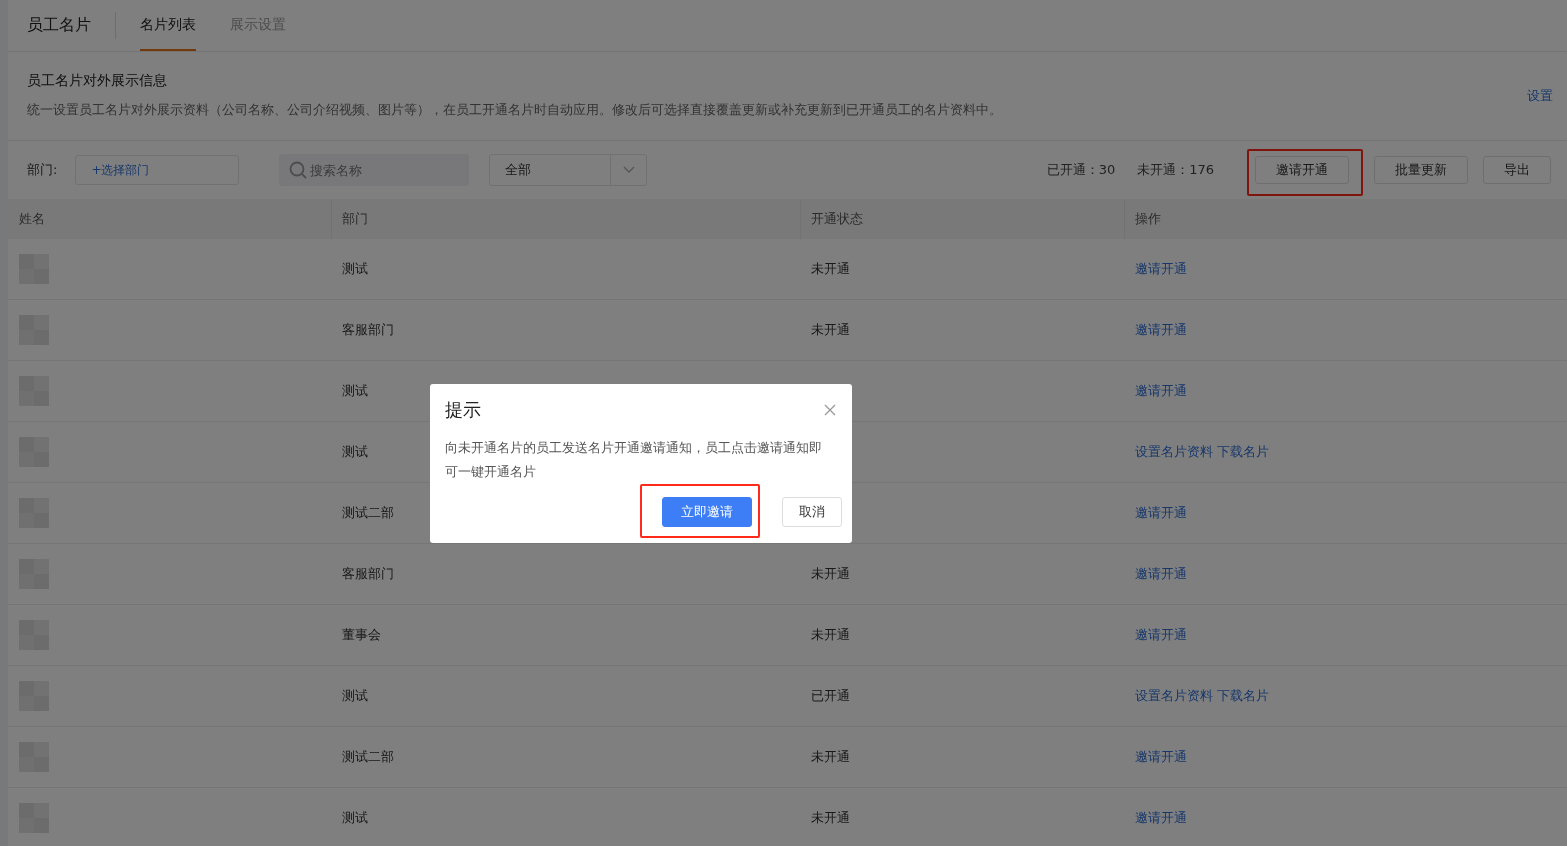  Describe the element at coordinates (634, 460) in the screenshot. I see `dialog-message: 向未开通名片的员工发送名片开通邀请通知，员工点击邀请通知即可一键开通名片` at that location.